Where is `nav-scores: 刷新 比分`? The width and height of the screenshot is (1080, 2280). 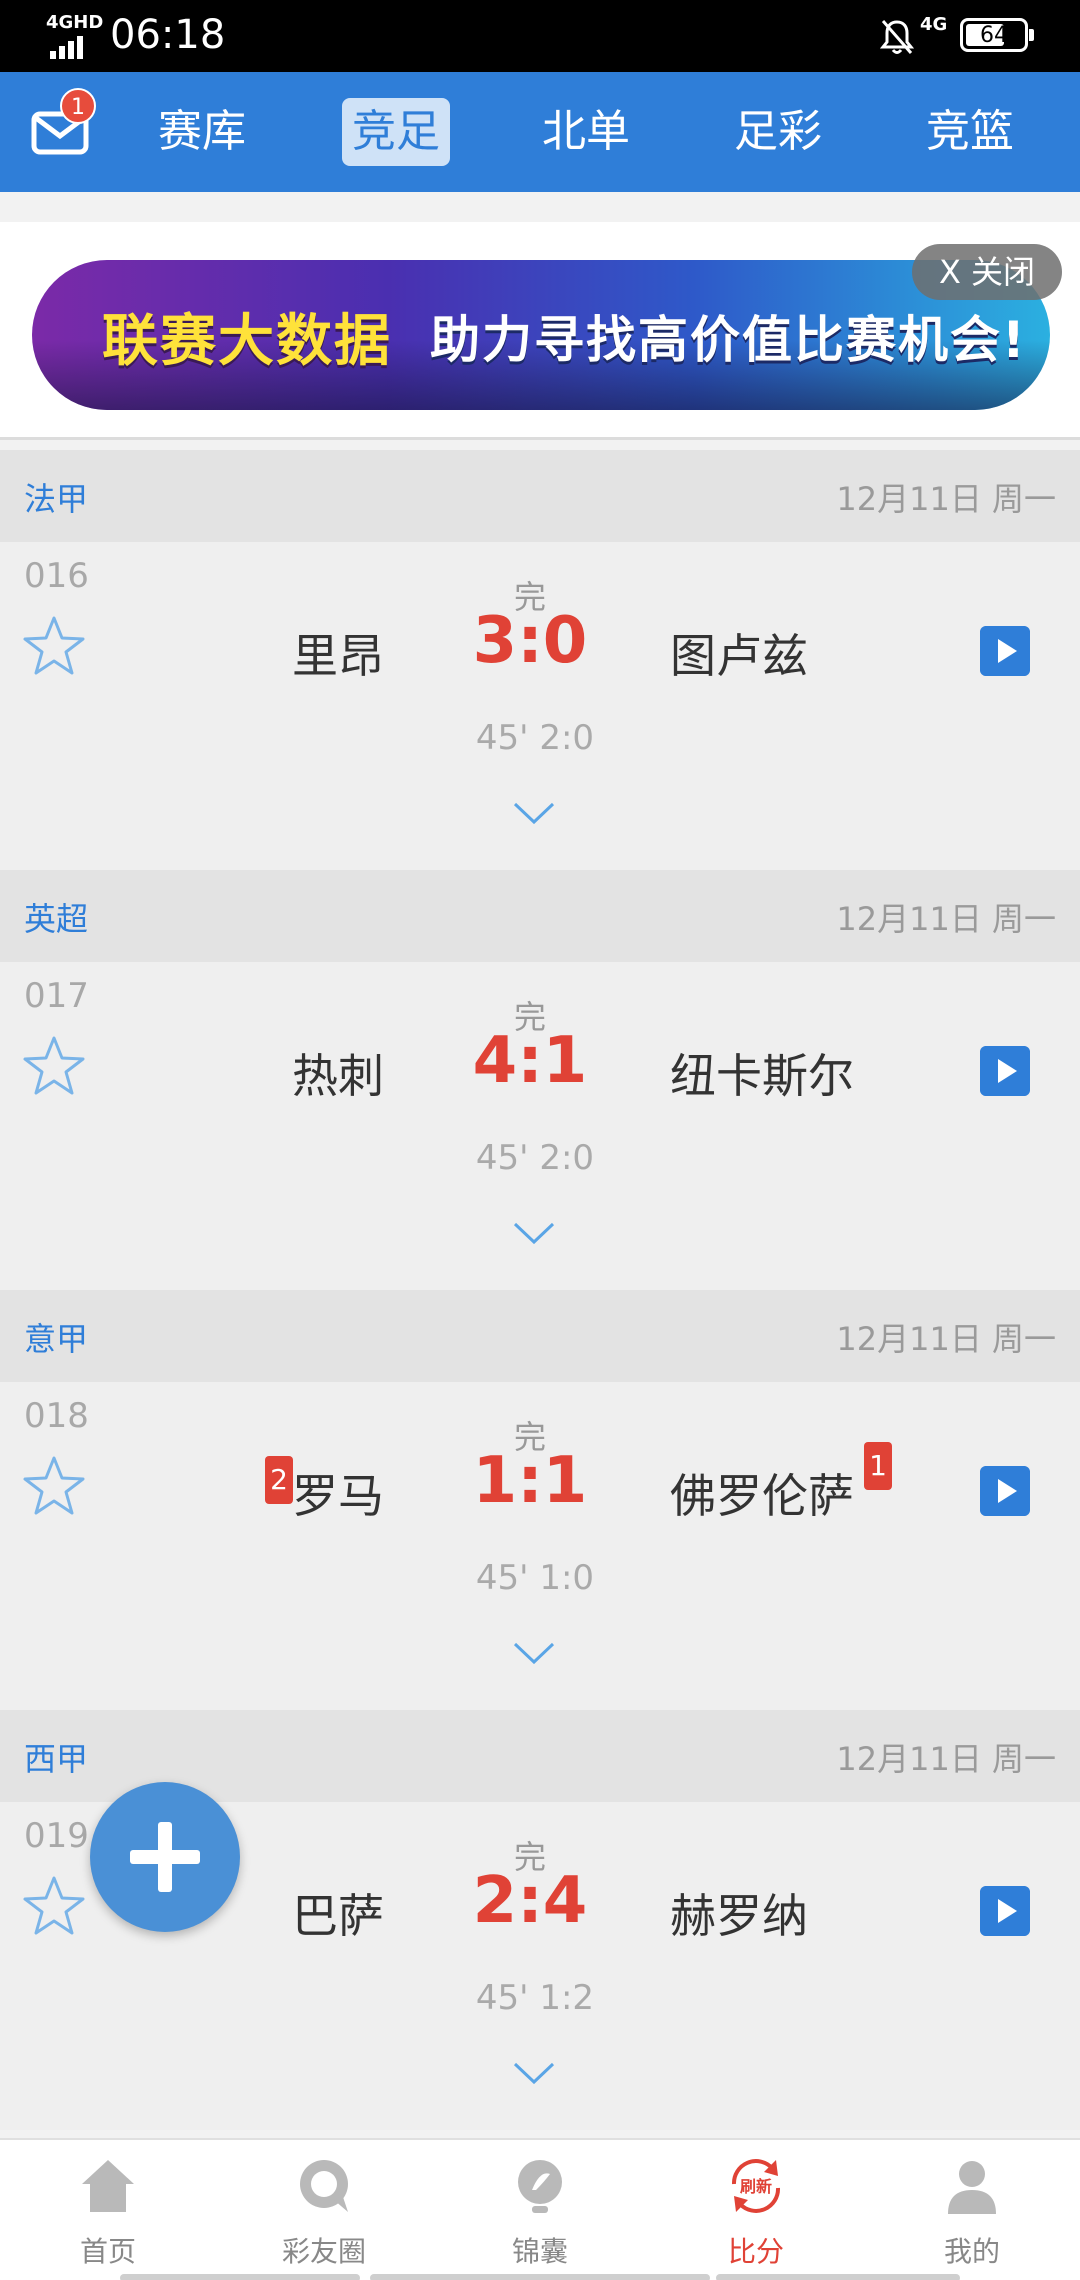
nav-scores: 刷新 比分 is located at coordinates (756, 2210).